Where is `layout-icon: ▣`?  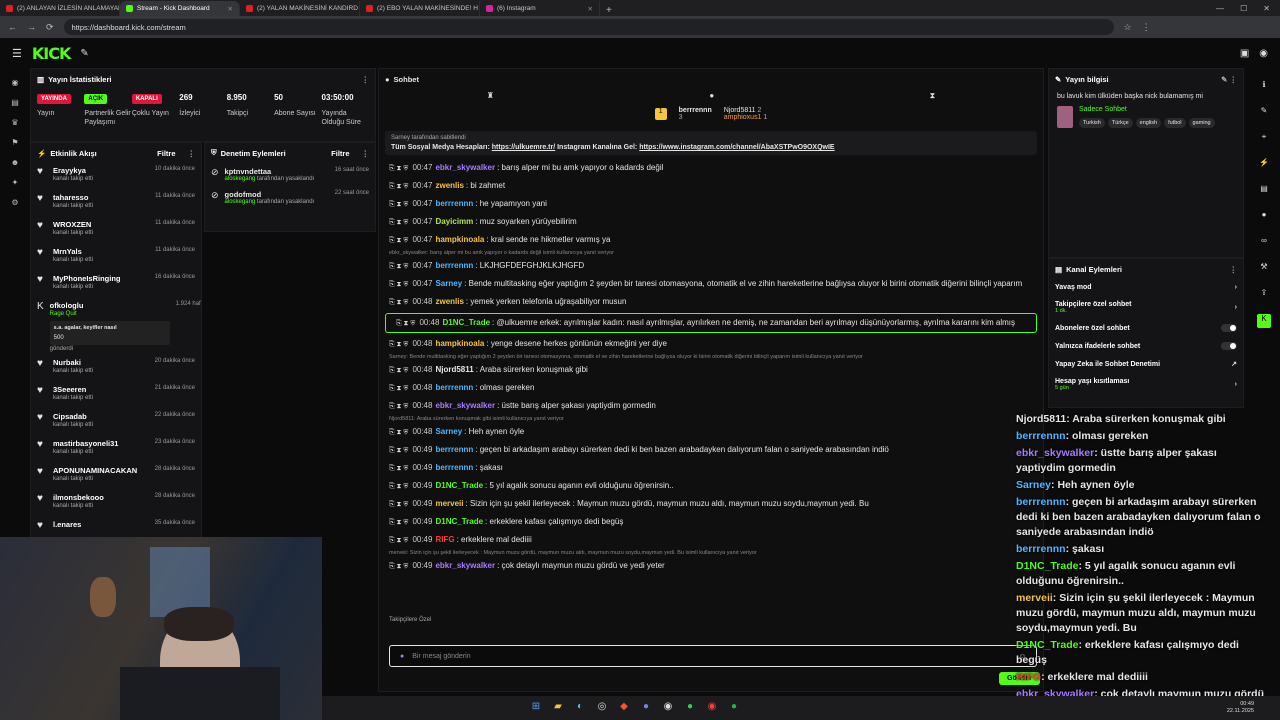 layout-icon: ▣ is located at coordinates (1244, 53).